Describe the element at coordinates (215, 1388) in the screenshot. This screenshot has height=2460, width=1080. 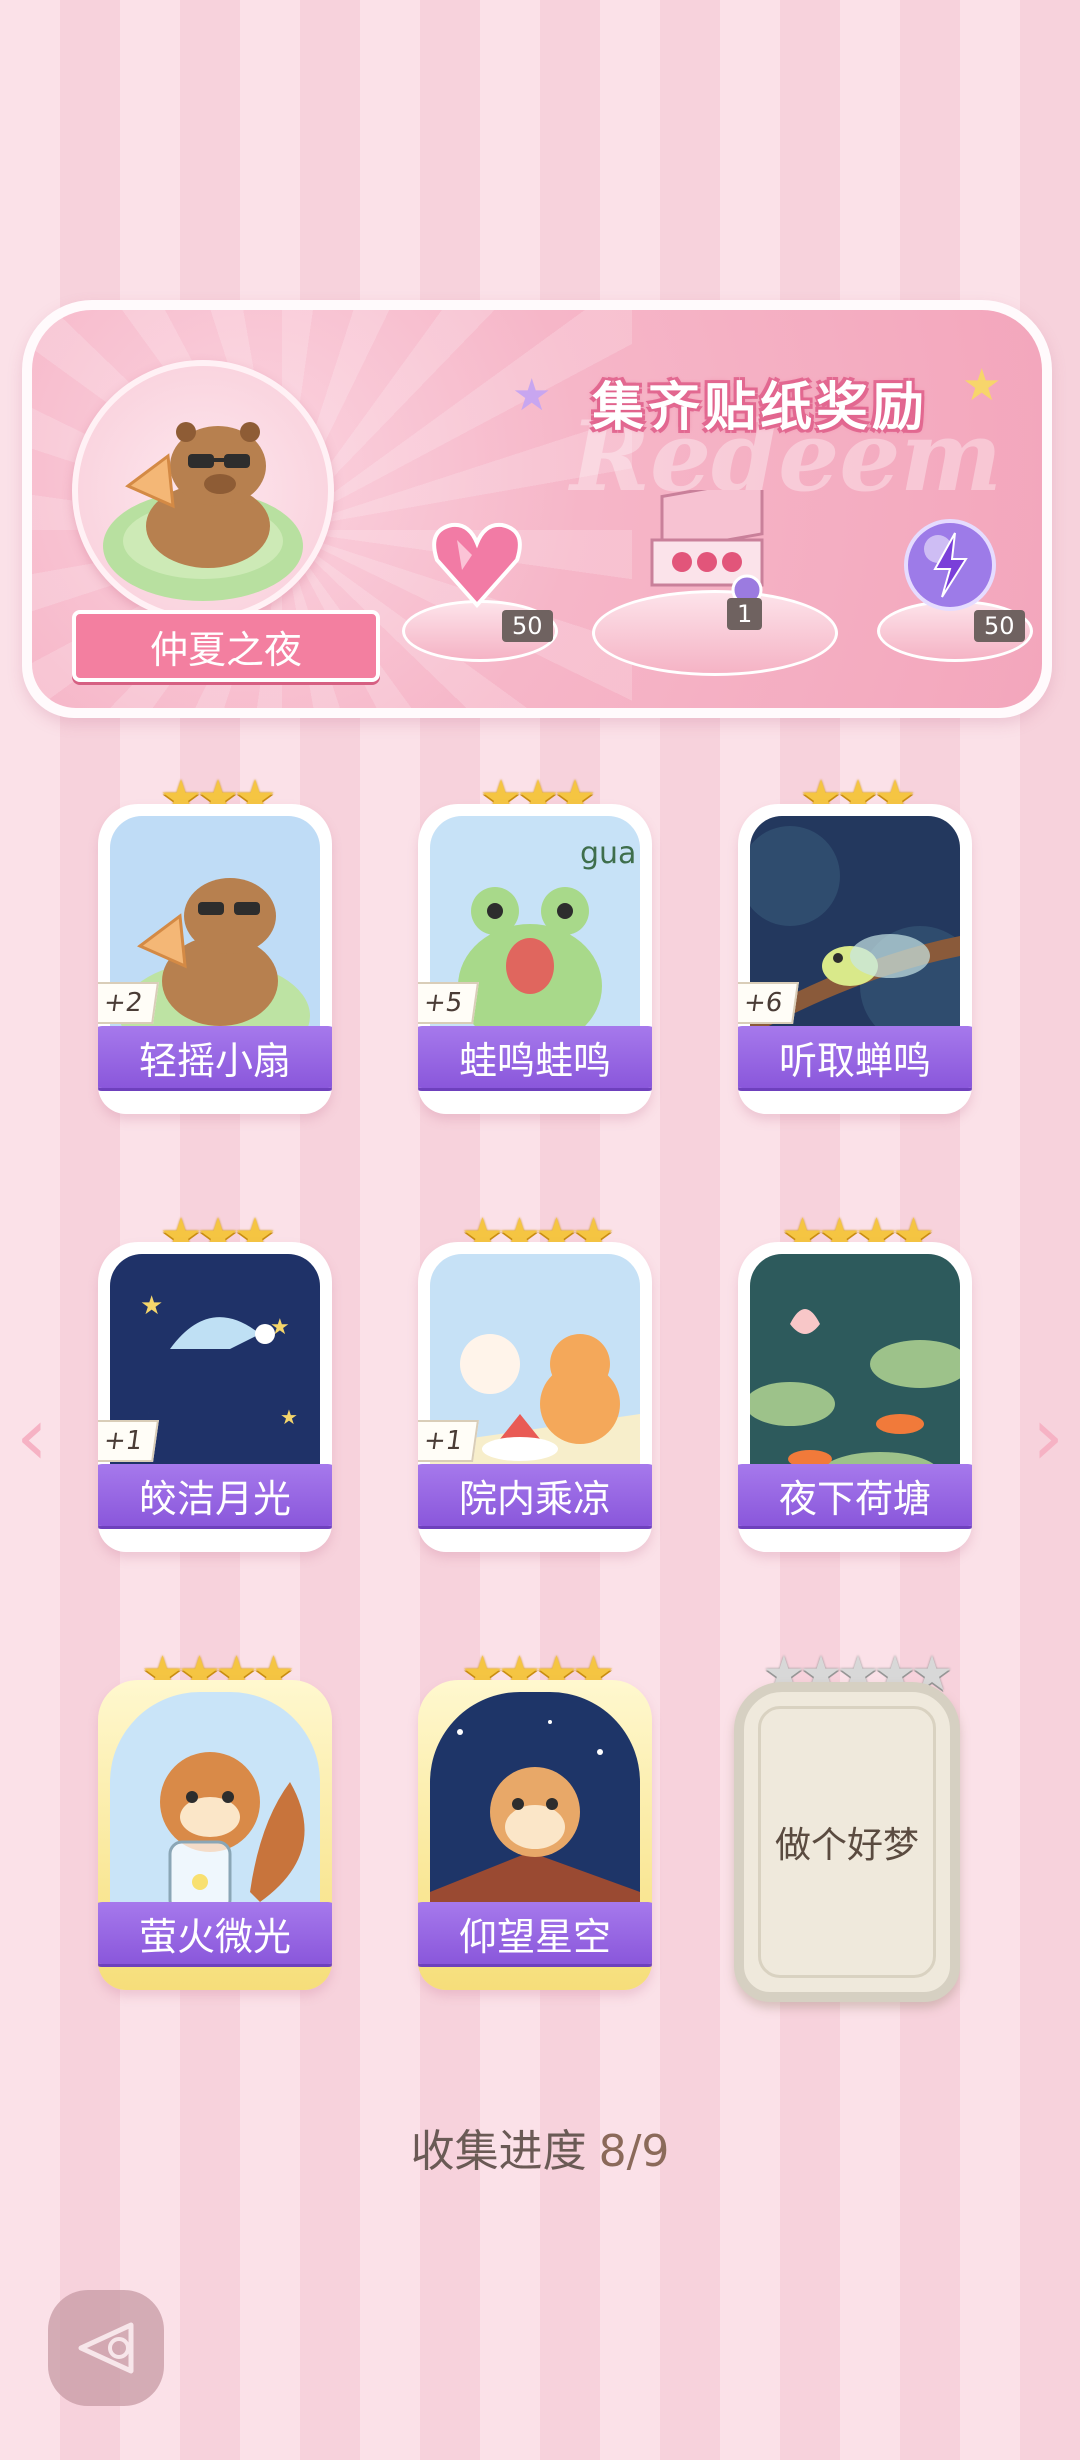
I see `sticker-card: ★★★ ★ ★ ★ 皎洁月光 +1` at that location.